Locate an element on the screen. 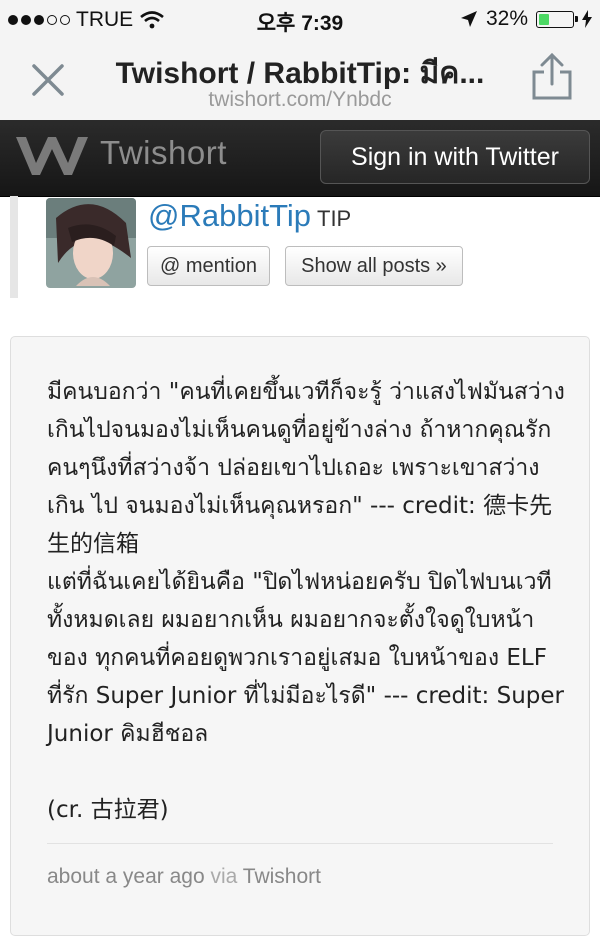  share-icon is located at coordinates (552, 76).